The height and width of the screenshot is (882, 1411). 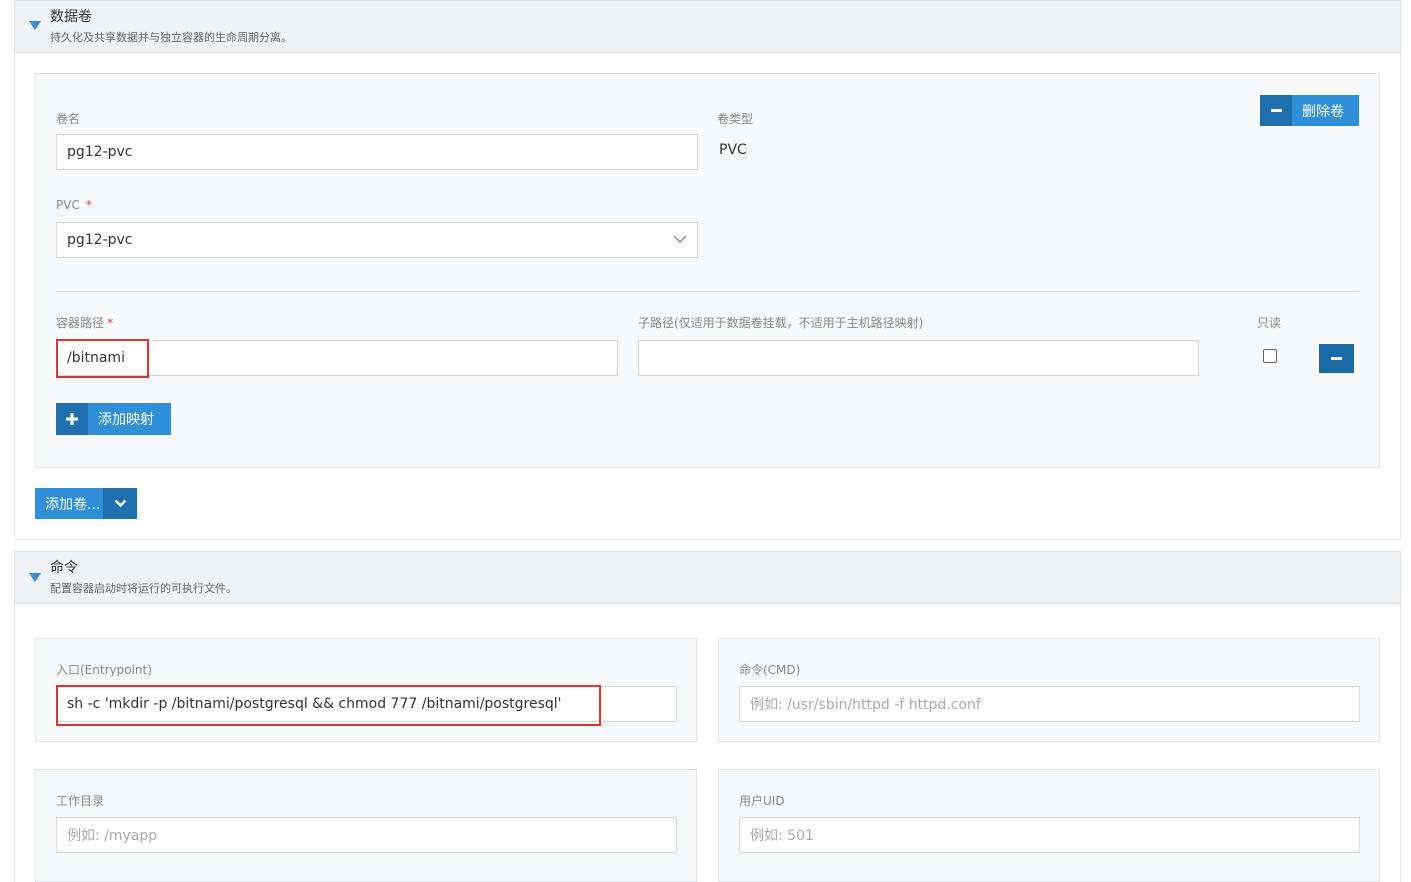 I want to click on volume-name-value: pg12-pvc, so click(x=100, y=152).